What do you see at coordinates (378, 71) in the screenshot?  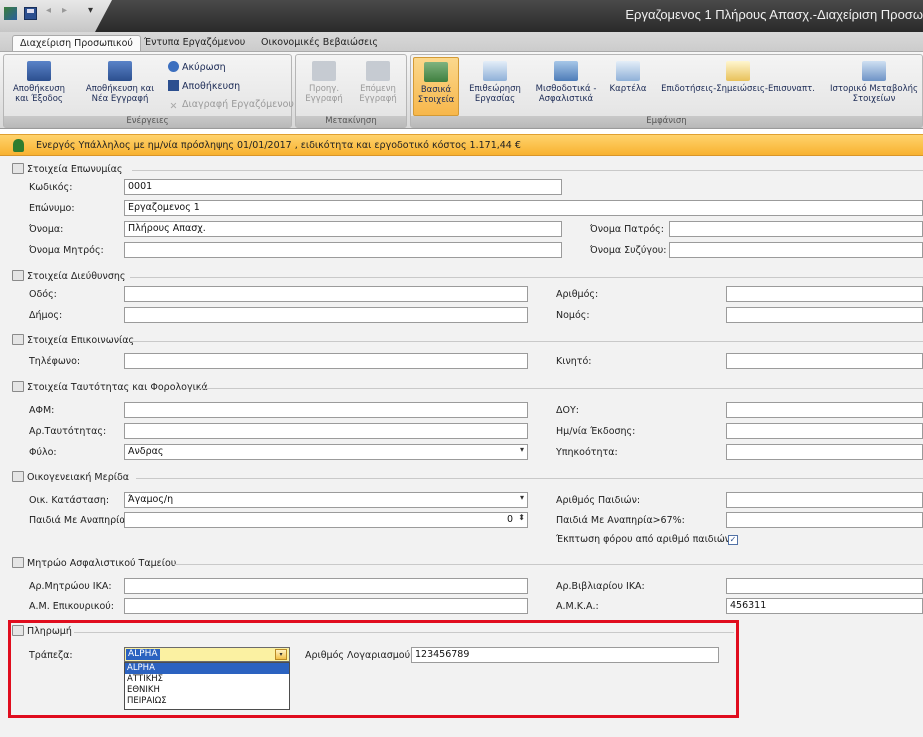 I see `next-icon` at bounding box center [378, 71].